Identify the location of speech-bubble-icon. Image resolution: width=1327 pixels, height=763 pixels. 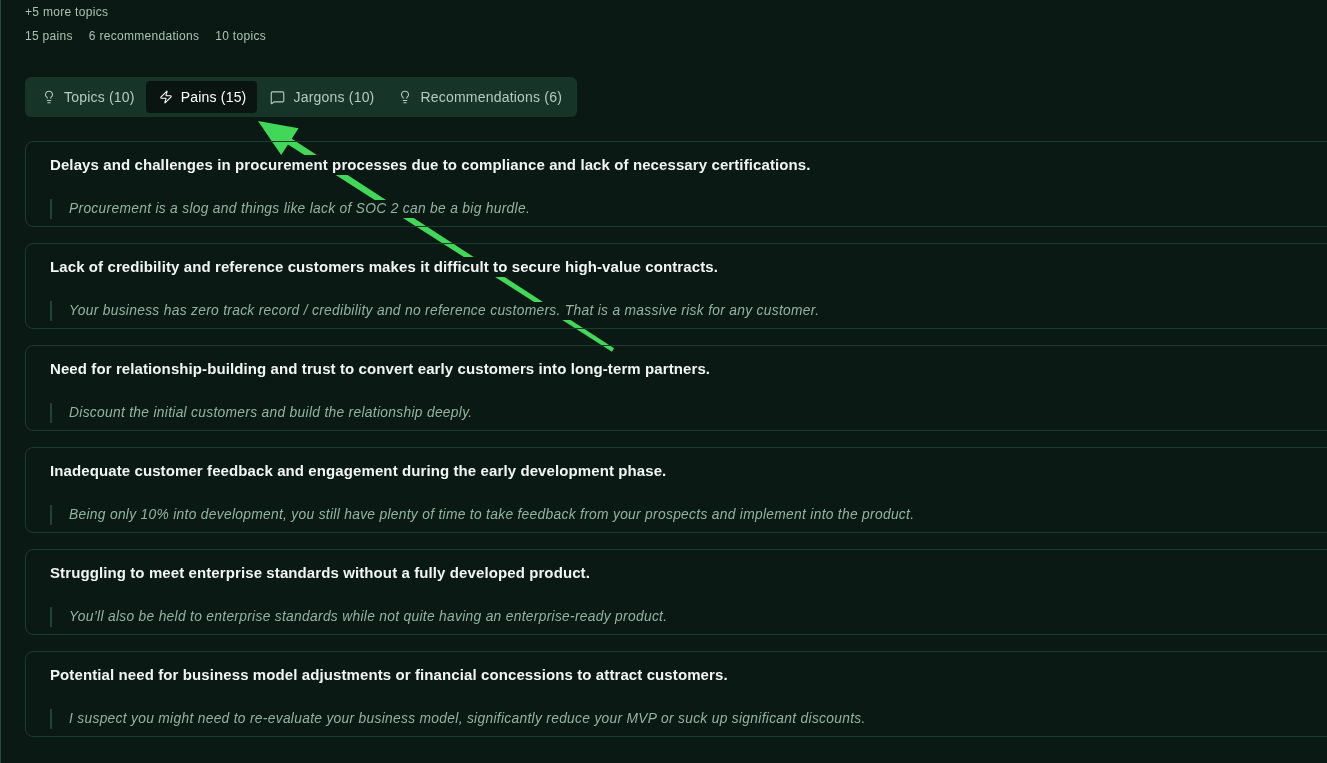
(278, 97).